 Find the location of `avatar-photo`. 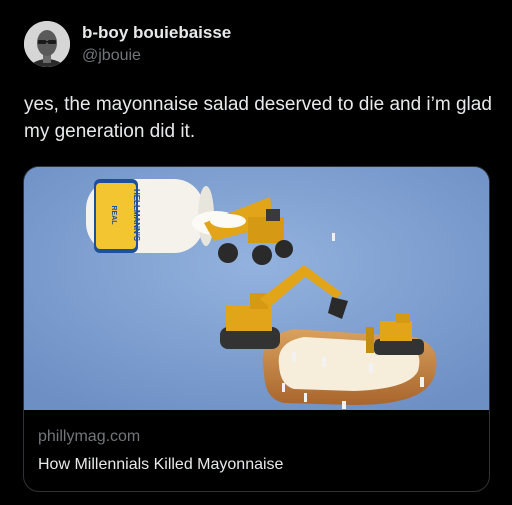

avatar-photo is located at coordinates (47, 44).